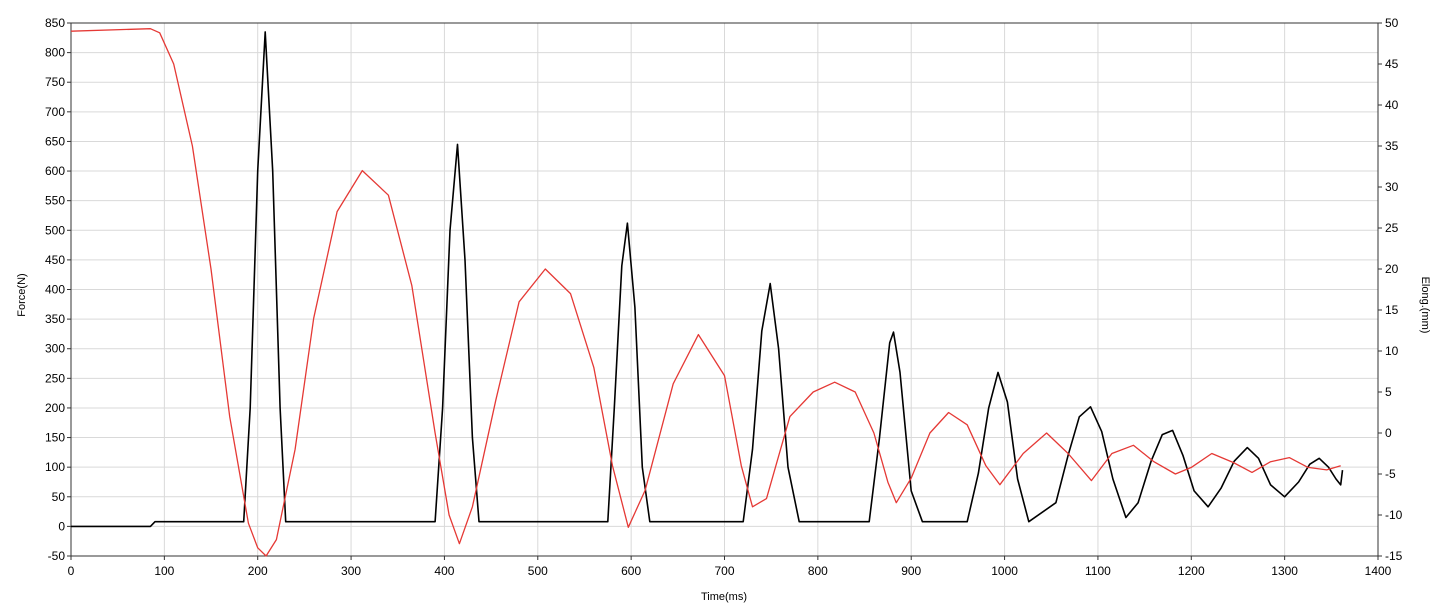  Describe the element at coordinates (164, 571) in the screenshot. I see `x-tick-label: 100` at that location.